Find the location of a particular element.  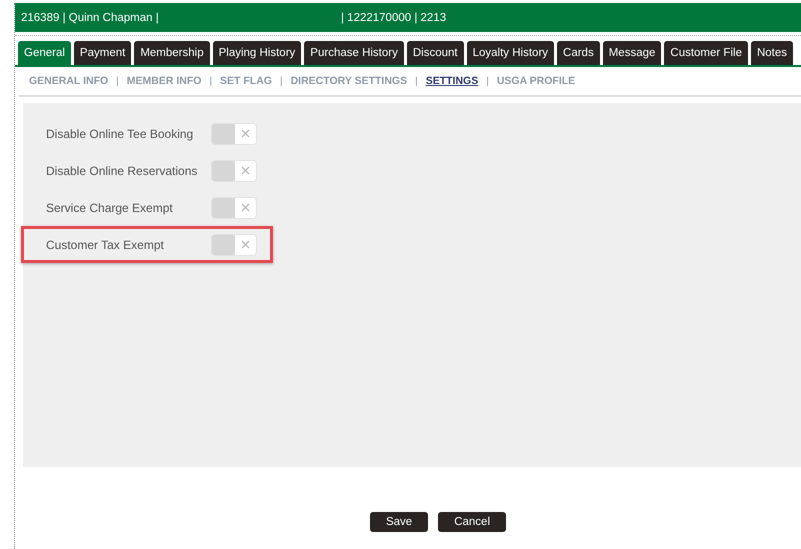

tab: Playing History is located at coordinates (257, 53).